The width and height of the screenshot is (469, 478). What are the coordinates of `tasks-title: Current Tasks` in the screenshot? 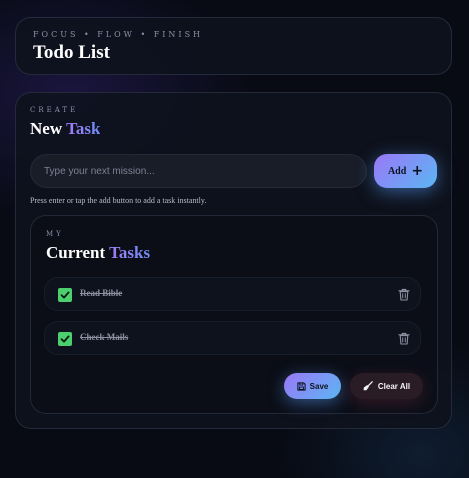 It's located at (98, 253).